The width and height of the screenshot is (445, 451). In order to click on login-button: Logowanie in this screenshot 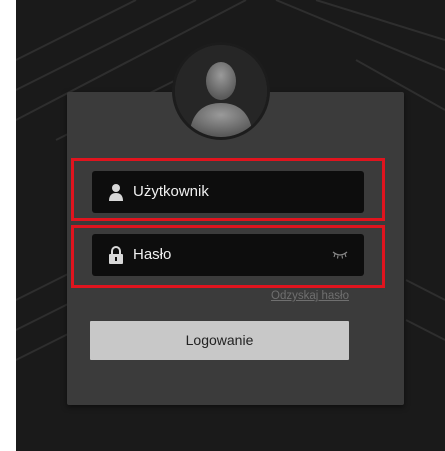, I will do `click(219, 340)`.